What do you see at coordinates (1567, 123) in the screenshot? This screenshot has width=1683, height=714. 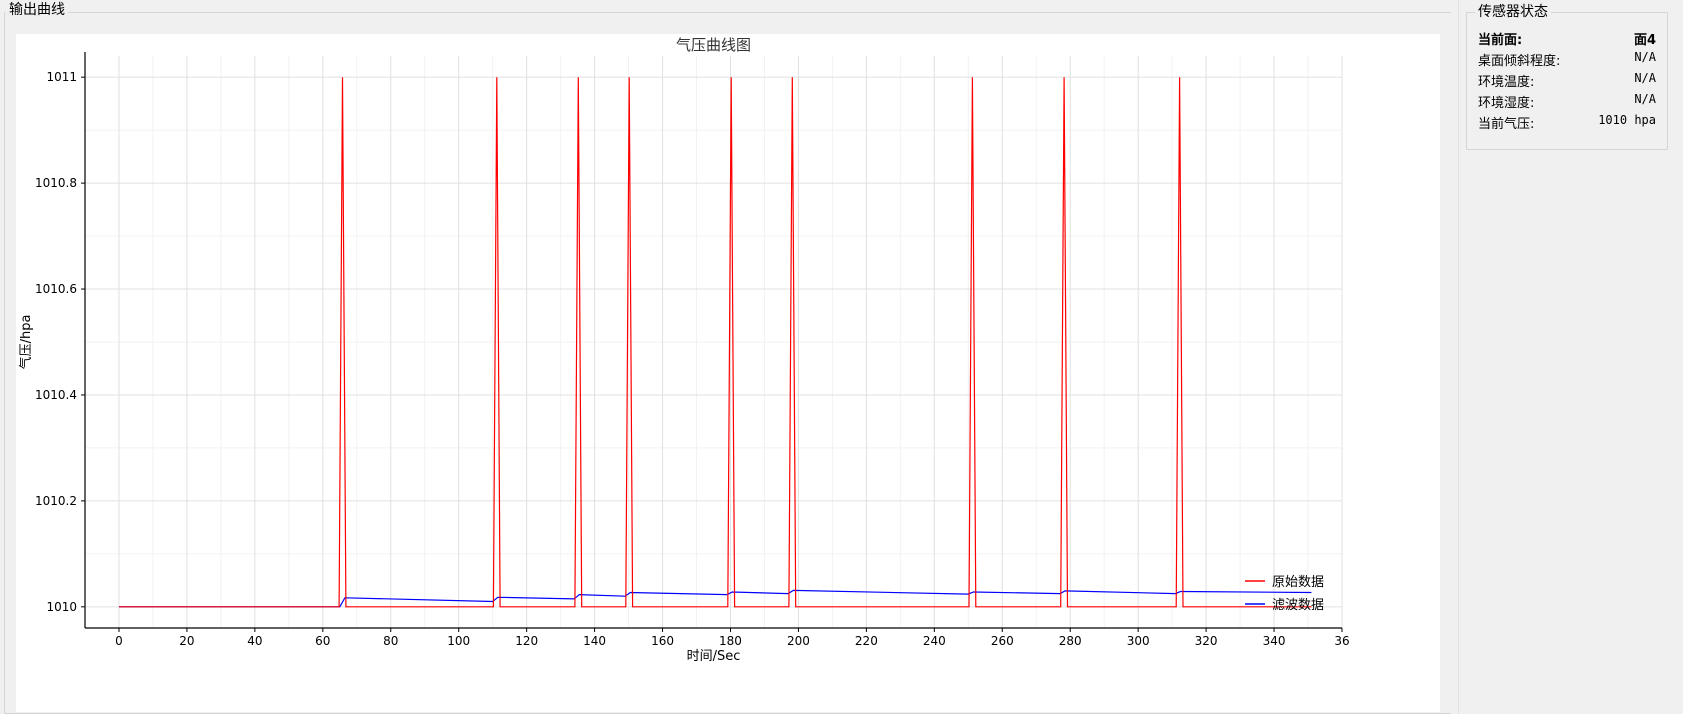 I see `status-row-pressure: 当前气压: 1010 hpa` at bounding box center [1567, 123].